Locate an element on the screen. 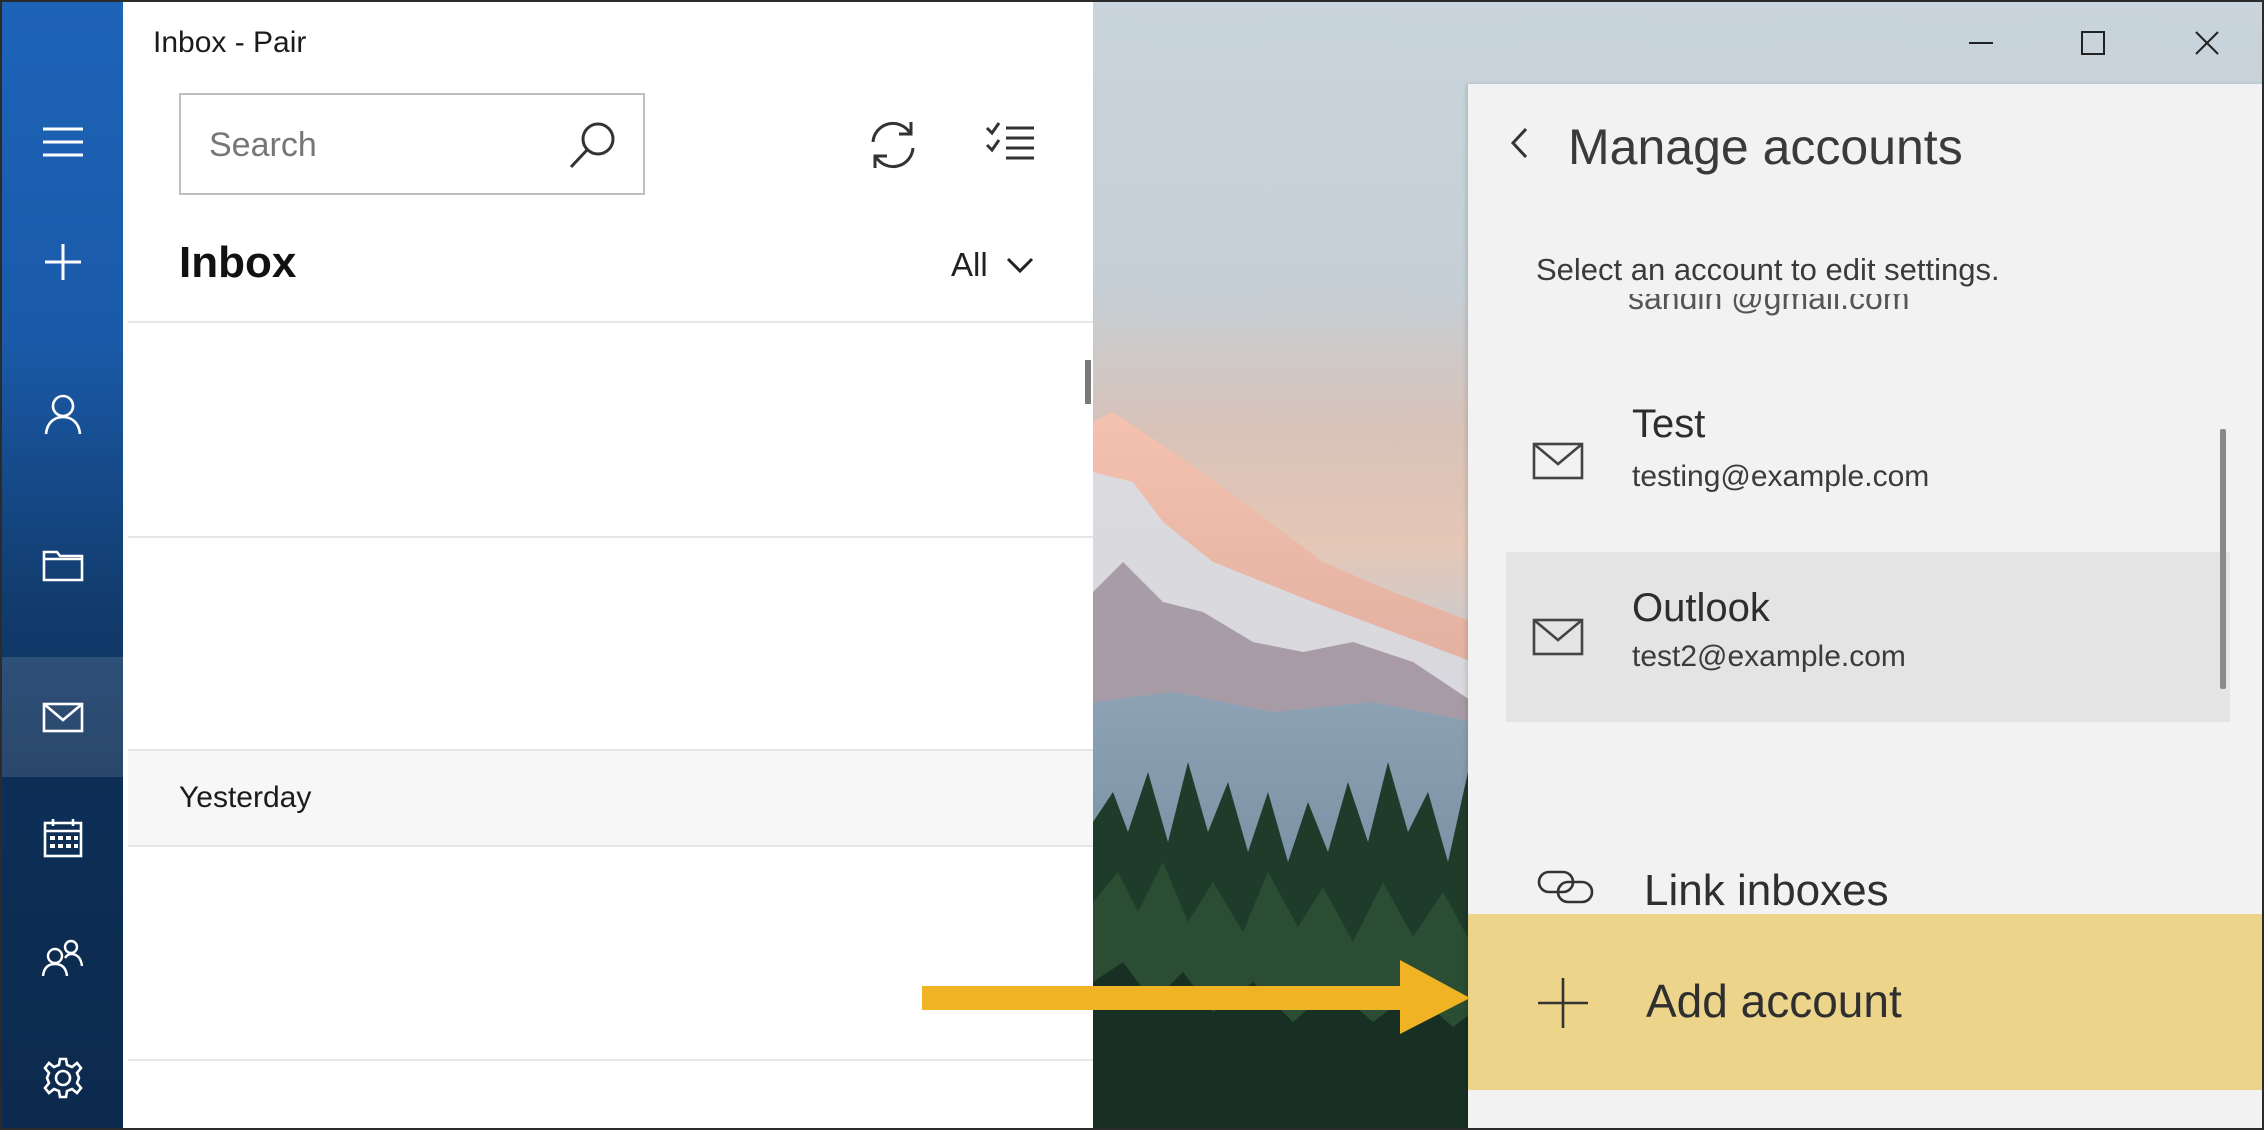  maximize-button is located at coordinates (2093, 43).